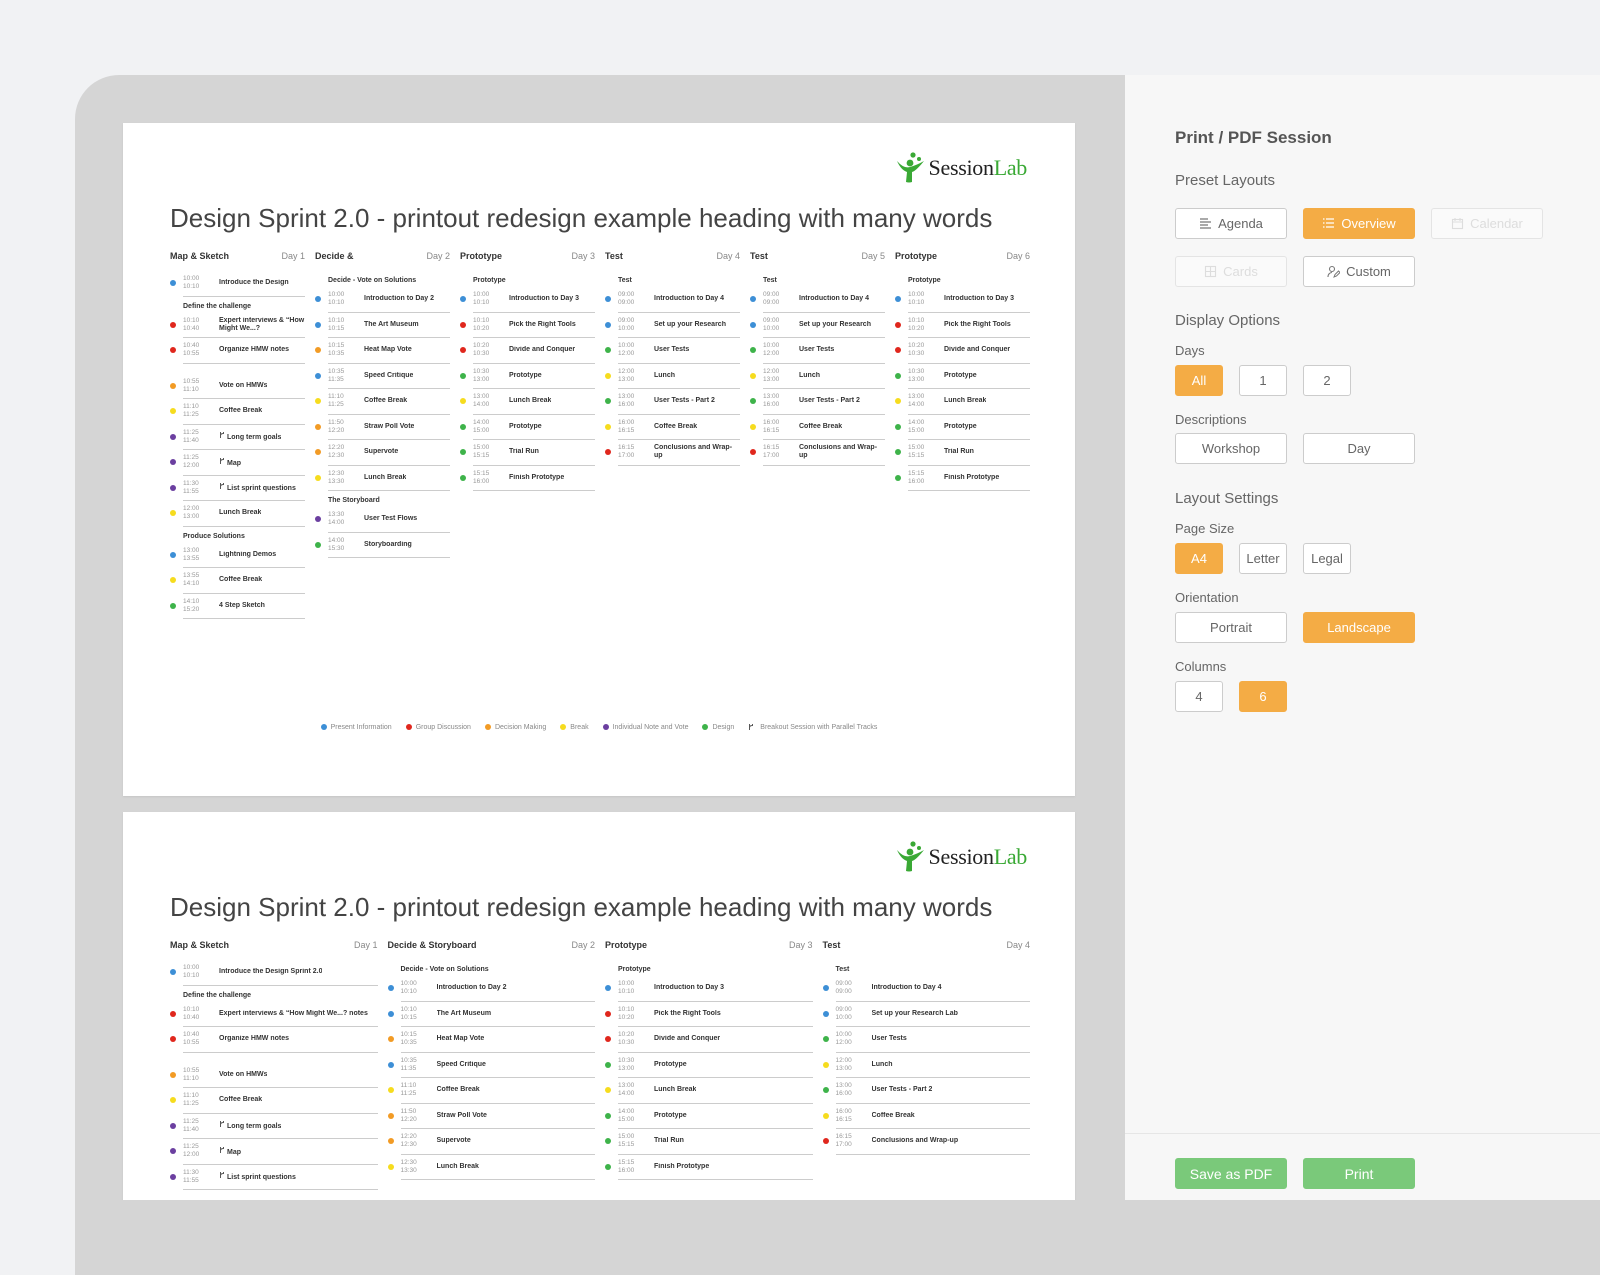 This screenshot has width=1600, height=1275. What do you see at coordinates (1359, 271) in the screenshot?
I see `preset-custom-button: Custom` at bounding box center [1359, 271].